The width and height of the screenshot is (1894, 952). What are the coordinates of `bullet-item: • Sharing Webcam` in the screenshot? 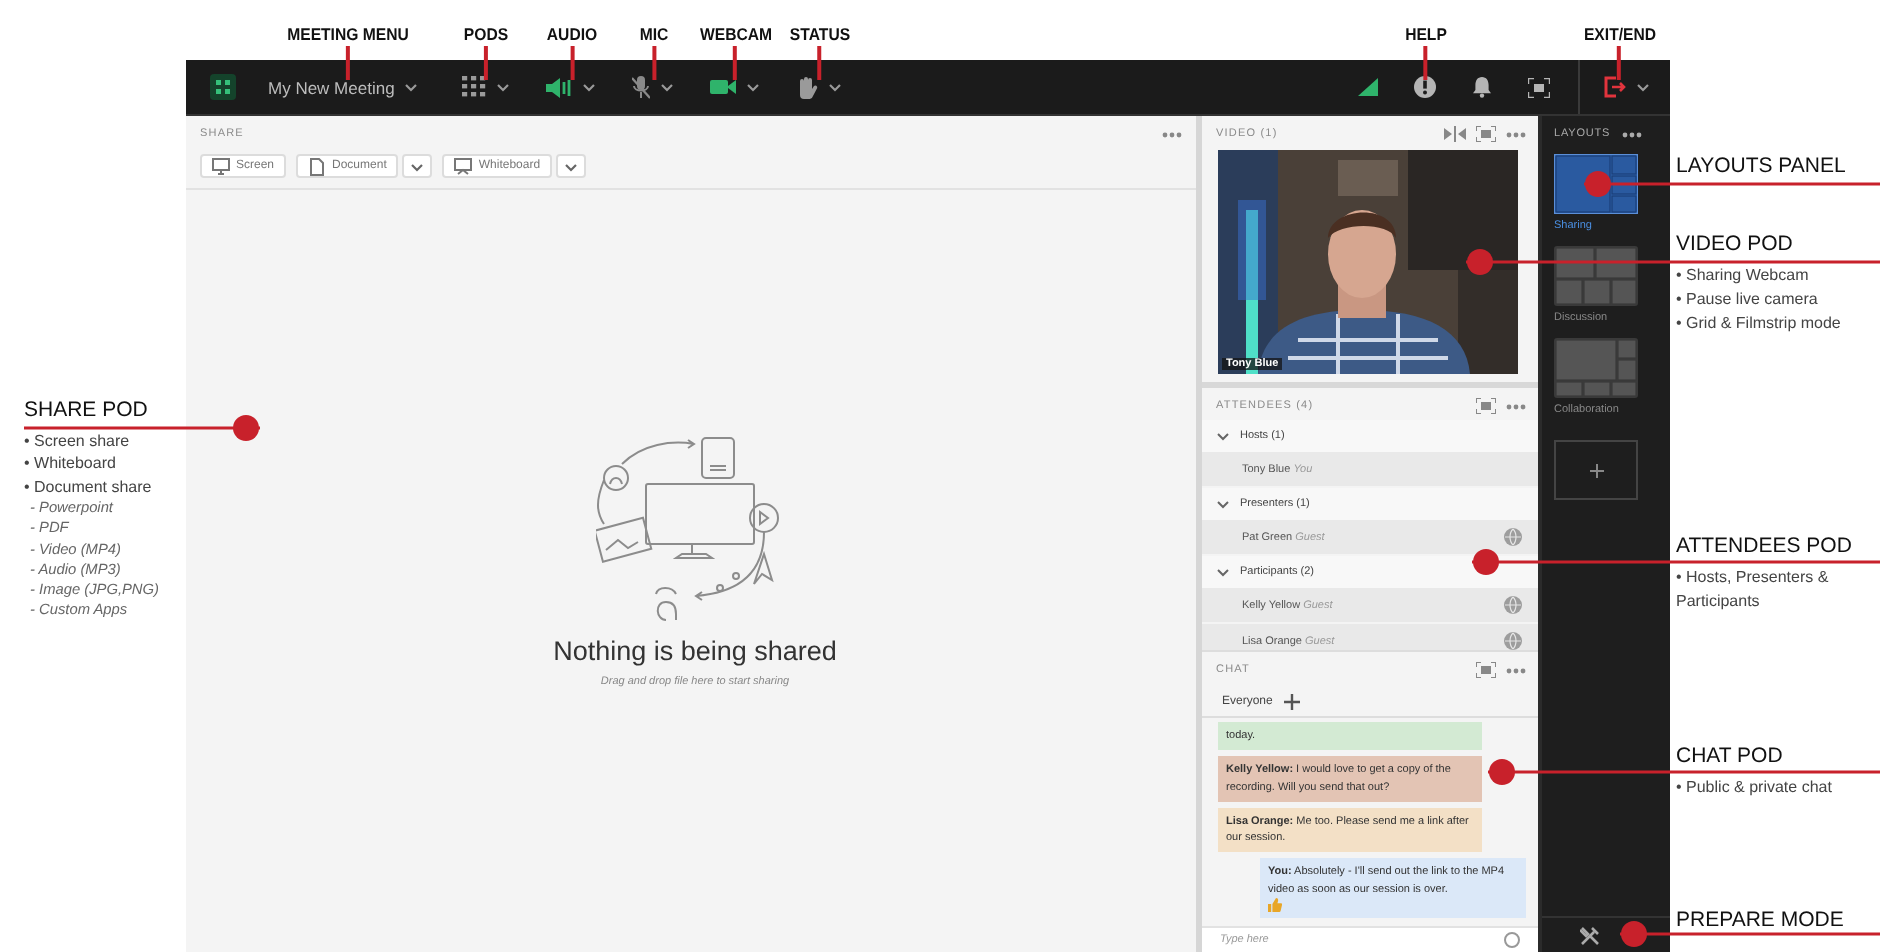 It's located at (1743, 276).